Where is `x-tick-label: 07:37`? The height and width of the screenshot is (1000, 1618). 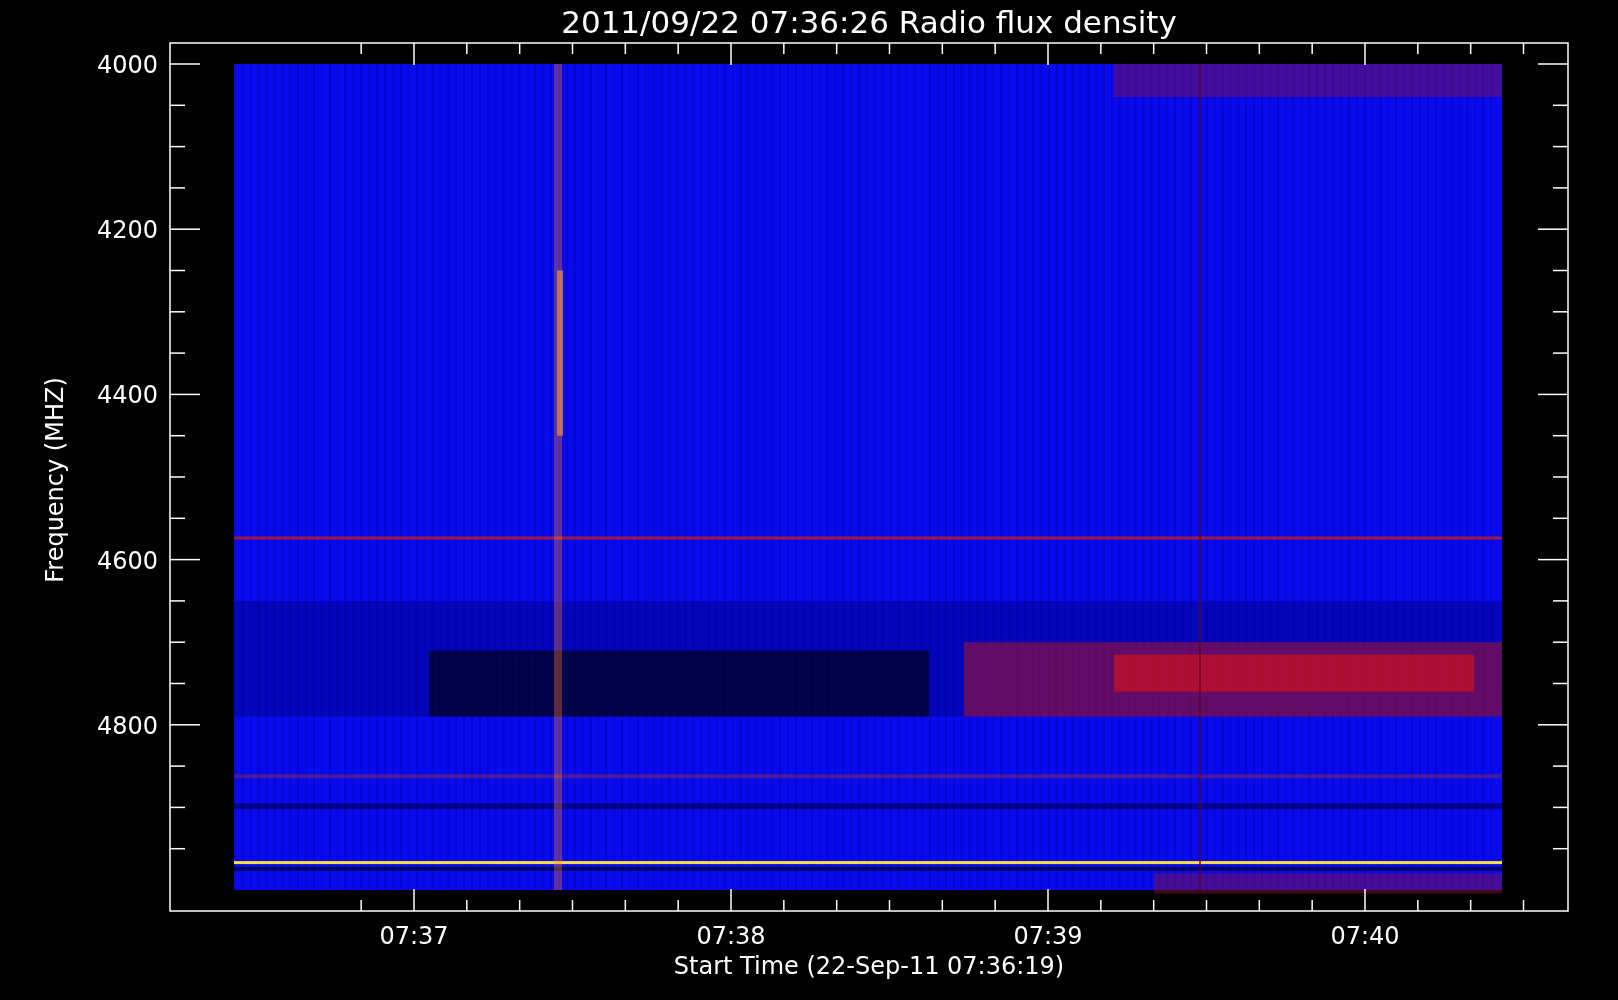
x-tick-label: 07:37 is located at coordinates (414, 936).